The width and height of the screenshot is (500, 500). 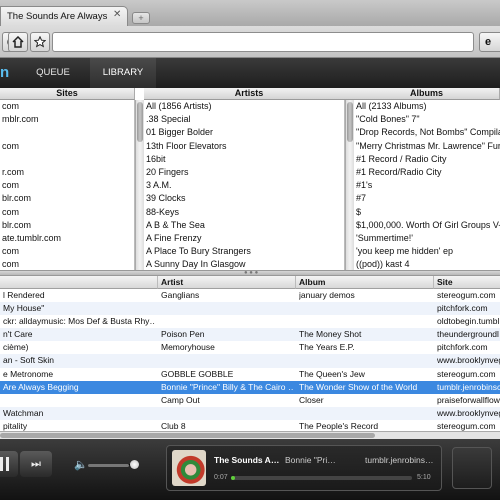 I want to click on site-list-item: mblr.com, so click(x=67, y=119).